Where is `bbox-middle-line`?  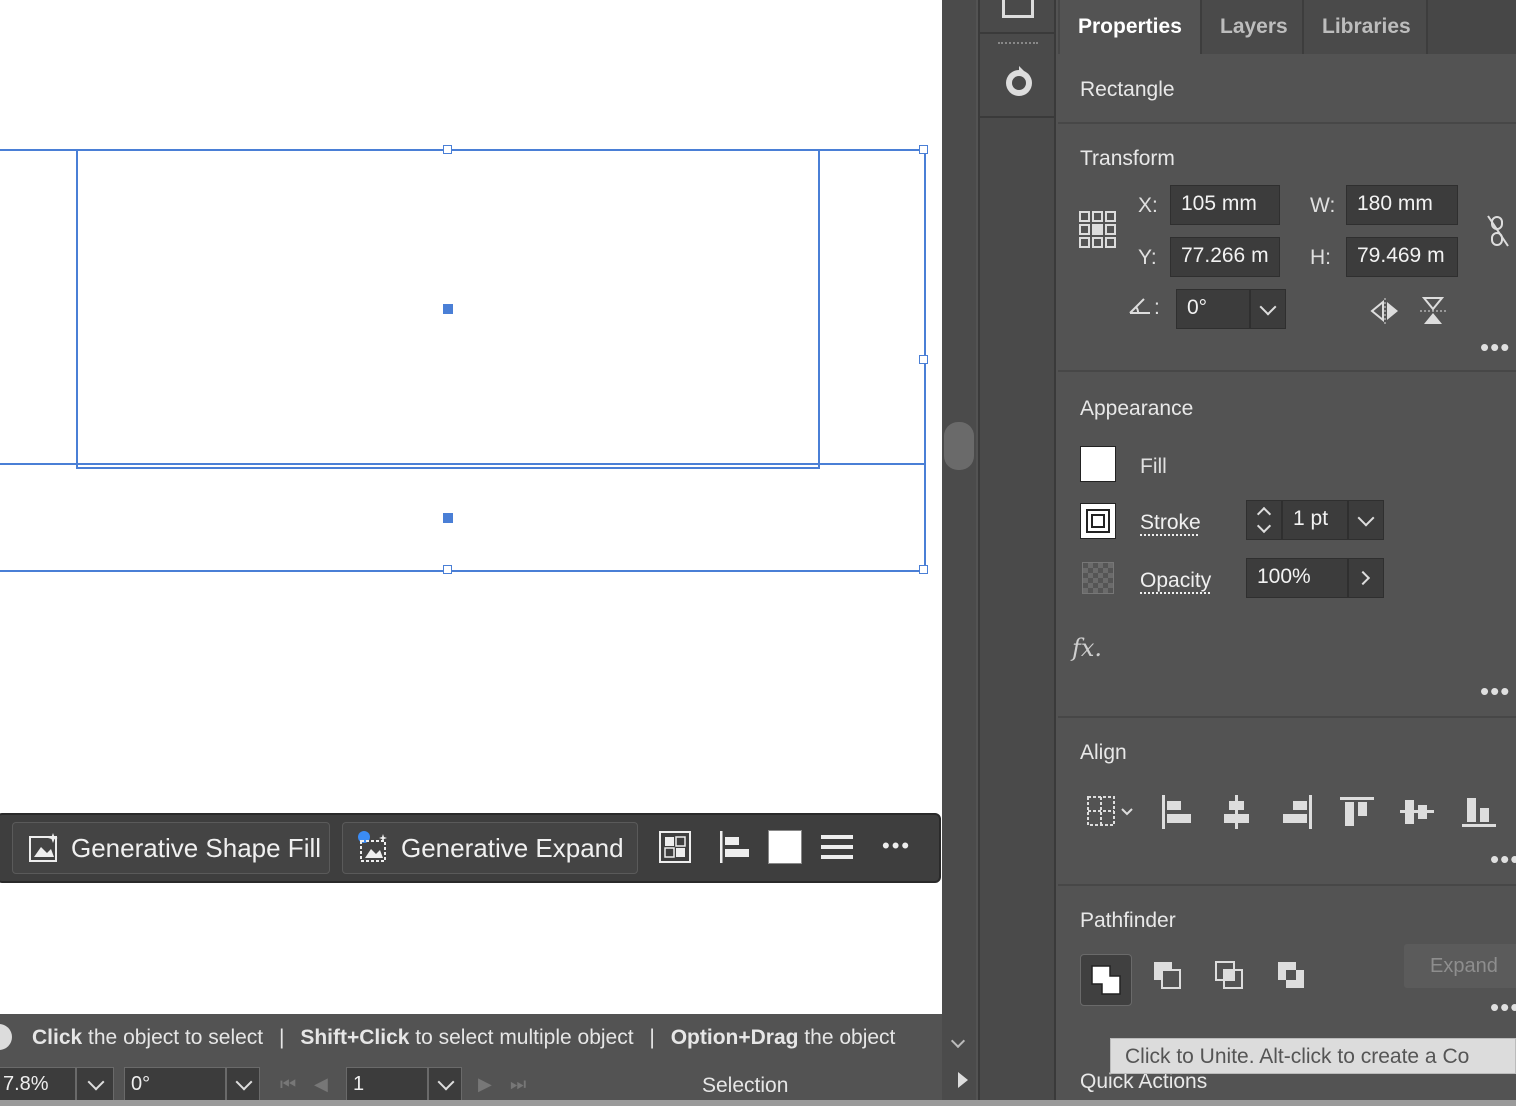 bbox-middle-line is located at coordinates (462, 464).